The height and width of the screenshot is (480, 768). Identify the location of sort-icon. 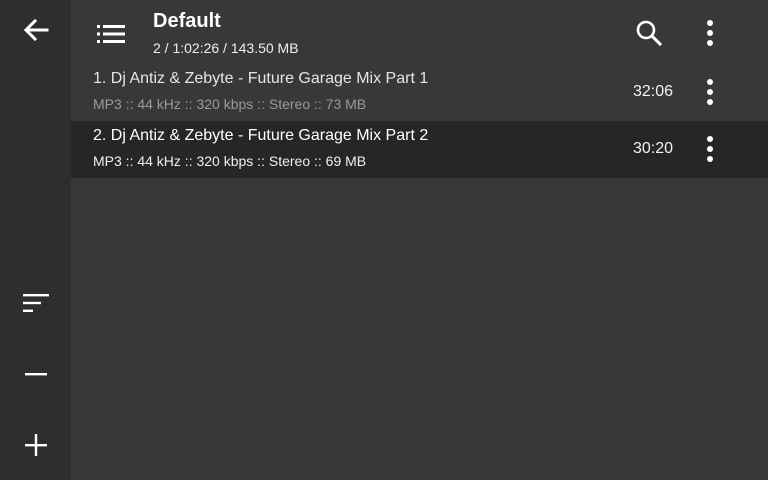
(35, 303).